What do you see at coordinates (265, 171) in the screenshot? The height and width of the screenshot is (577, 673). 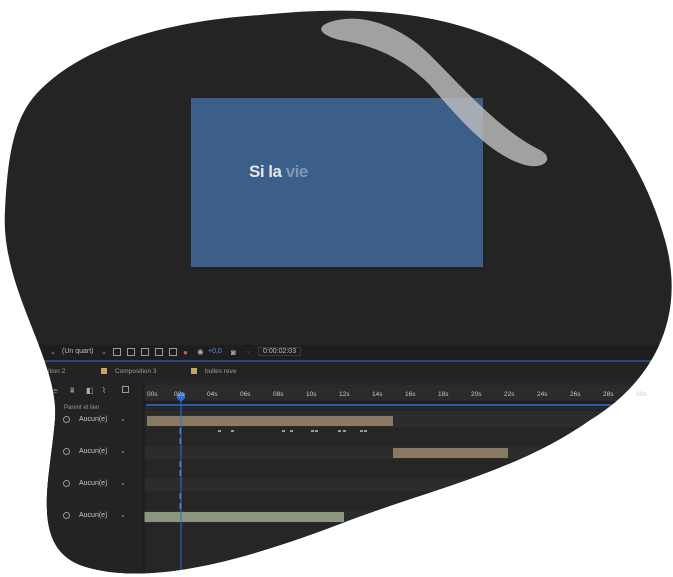 I see `composition-title-text: Si la` at bounding box center [265, 171].